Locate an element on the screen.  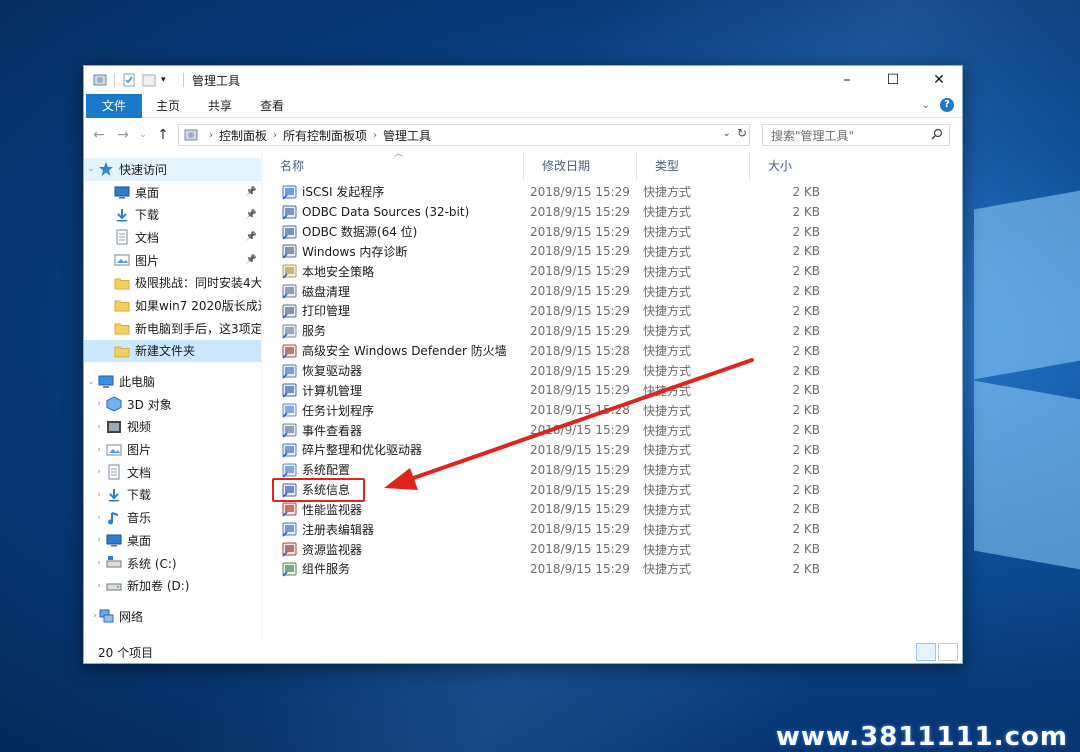
nav-this-pc: ⌄ 此电脑 is located at coordinates (172, 381).